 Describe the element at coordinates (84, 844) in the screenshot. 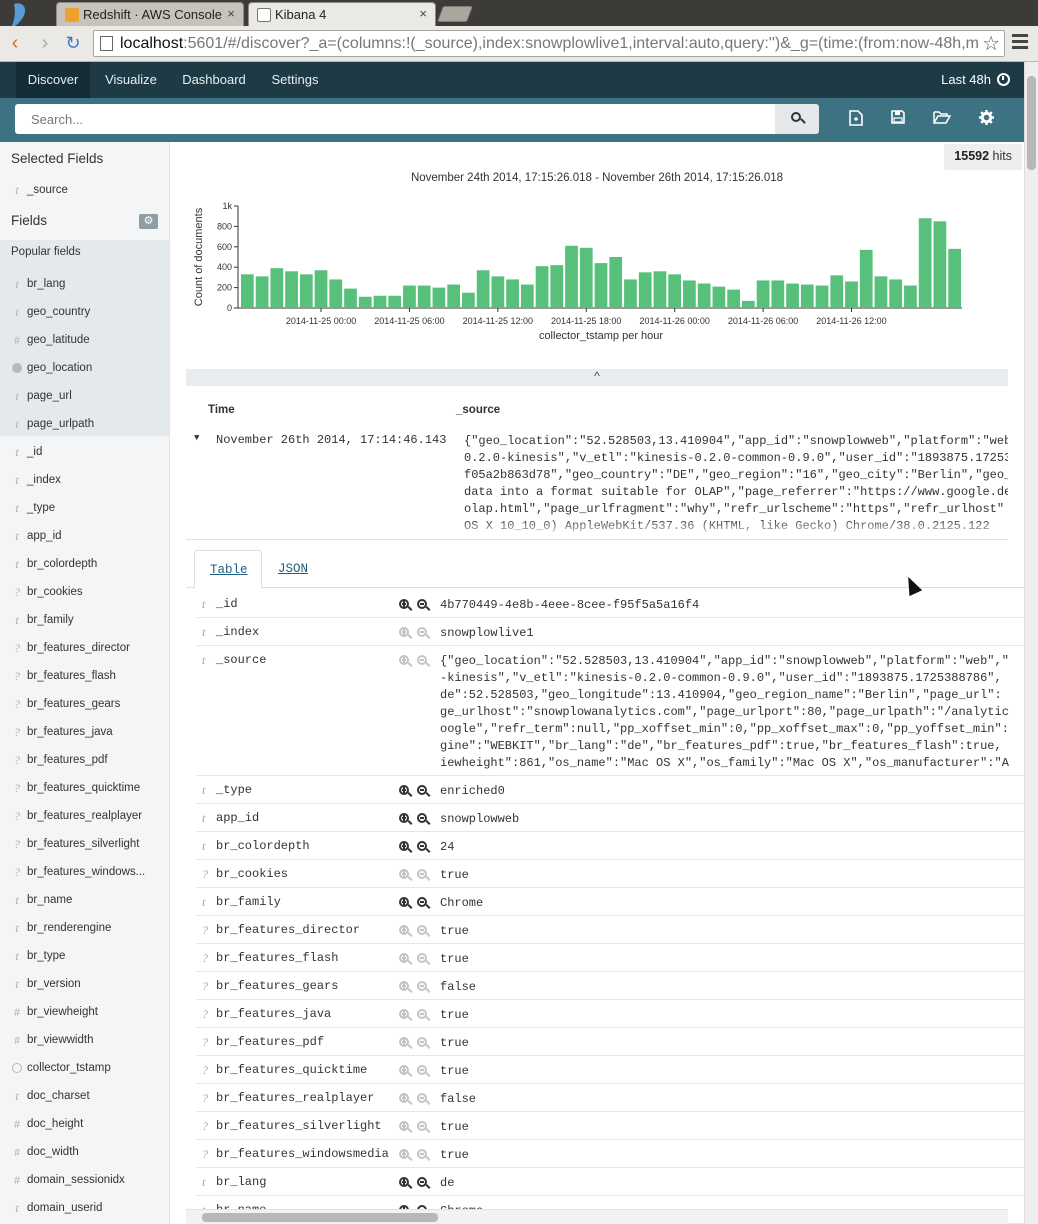

I see `sidebar-field-br-features-silverlight: ? br_features_silverlight` at that location.